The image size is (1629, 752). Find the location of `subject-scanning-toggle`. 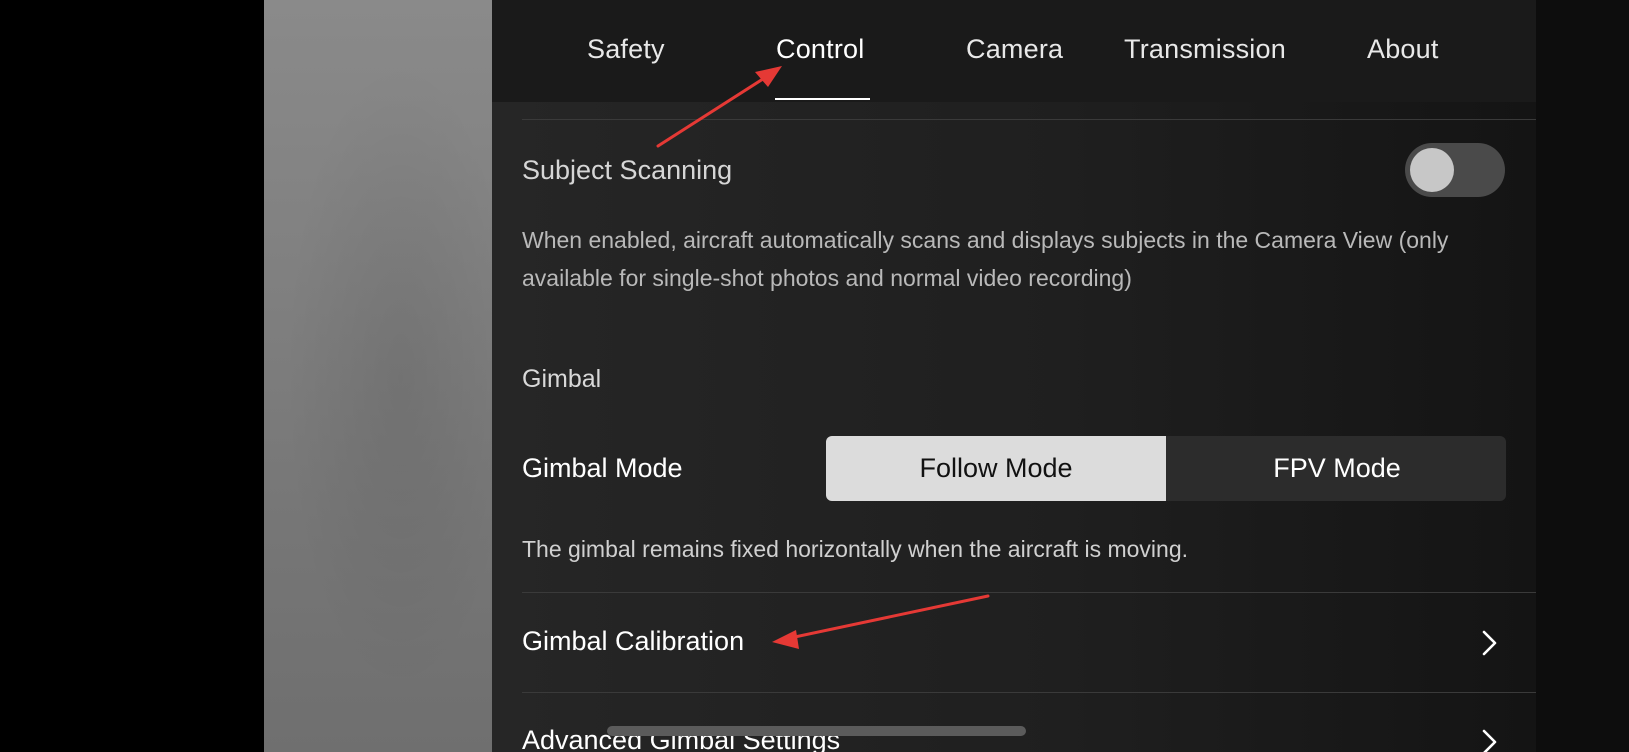

subject-scanning-toggle is located at coordinates (1455, 170).